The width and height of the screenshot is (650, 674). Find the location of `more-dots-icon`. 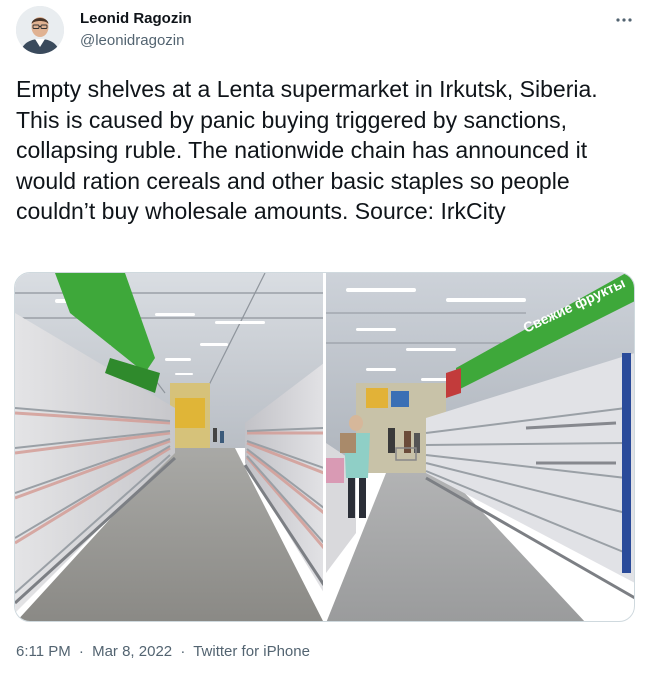

more-dots-icon is located at coordinates (624, 20).